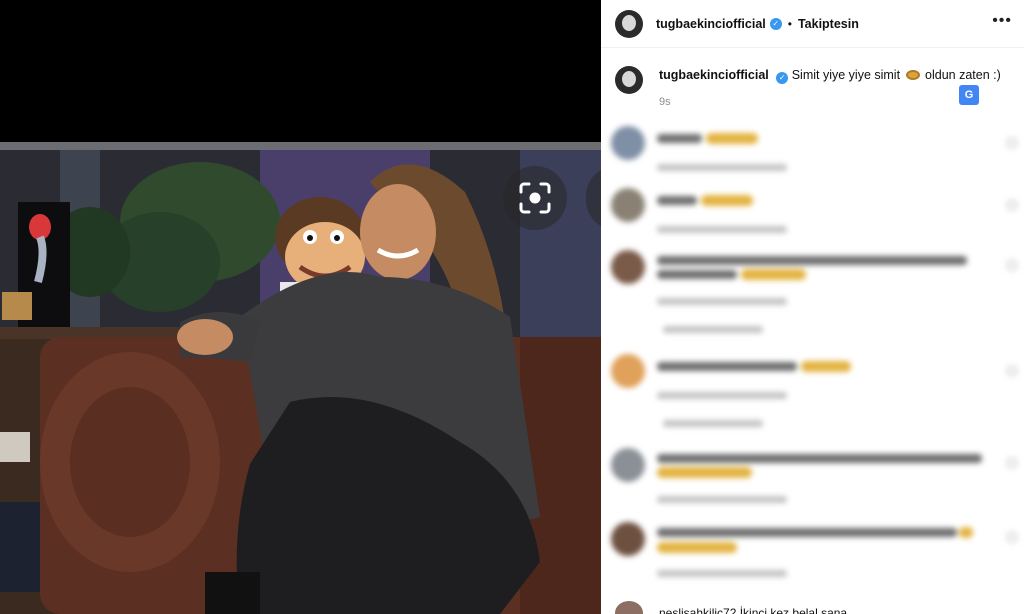 This screenshot has height=614, width=1024. I want to click on list-item: neslisahkilic72 İkinci kez belal sana, so click(731, 607).